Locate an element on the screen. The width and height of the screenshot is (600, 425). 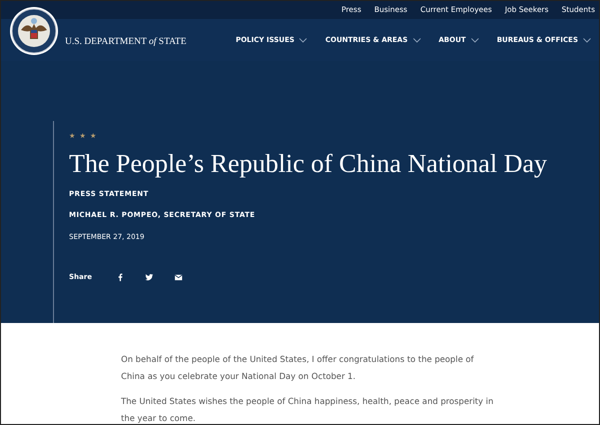
page-title: The People’s Republic of China National Day is located at coordinates (308, 164).